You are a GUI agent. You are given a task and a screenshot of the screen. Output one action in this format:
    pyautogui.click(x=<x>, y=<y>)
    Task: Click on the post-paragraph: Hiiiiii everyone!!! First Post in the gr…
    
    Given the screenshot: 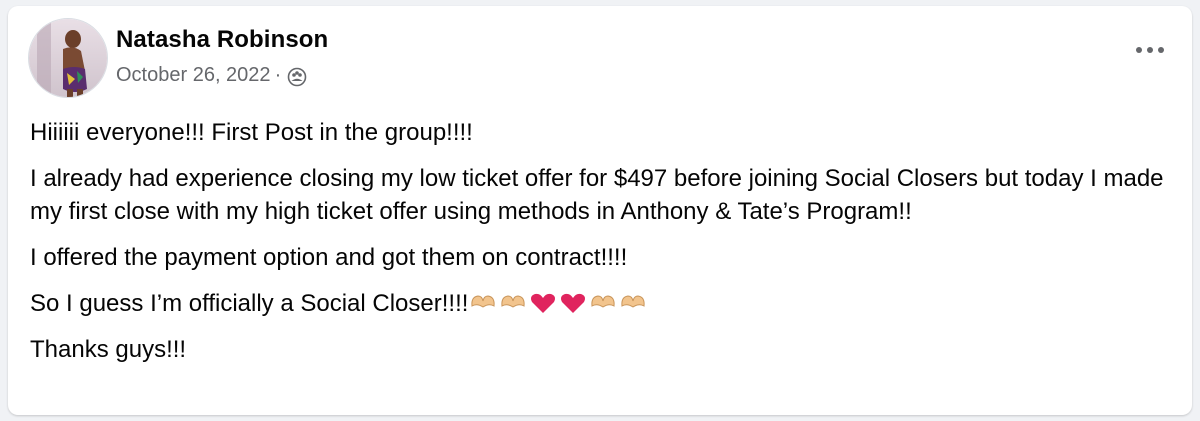 What is the action you would take?
    pyautogui.click(x=251, y=132)
    